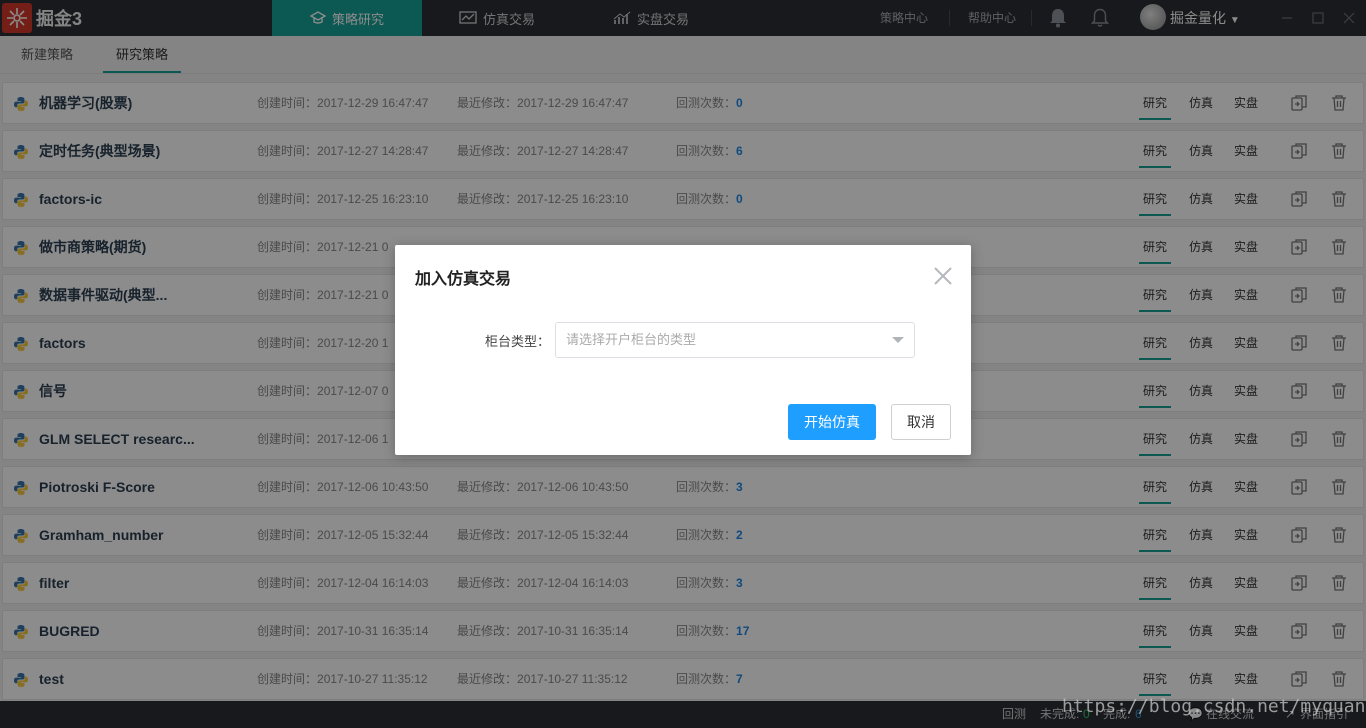 Image resolution: width=1366 pixels, height=728 pixels. I want to click on counter-type-label: 柜台类型：, so click(518, 341).